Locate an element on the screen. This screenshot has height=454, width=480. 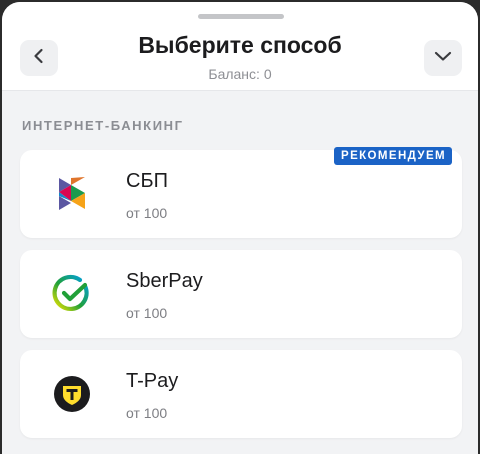
balance-text: Баланс: 0 is located at coordinates (240, 74).